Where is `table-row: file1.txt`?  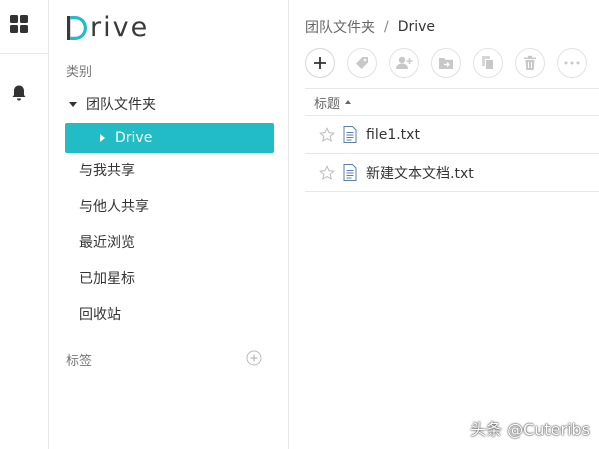
table-row: file1.txt is located at coordinates (452, 135).